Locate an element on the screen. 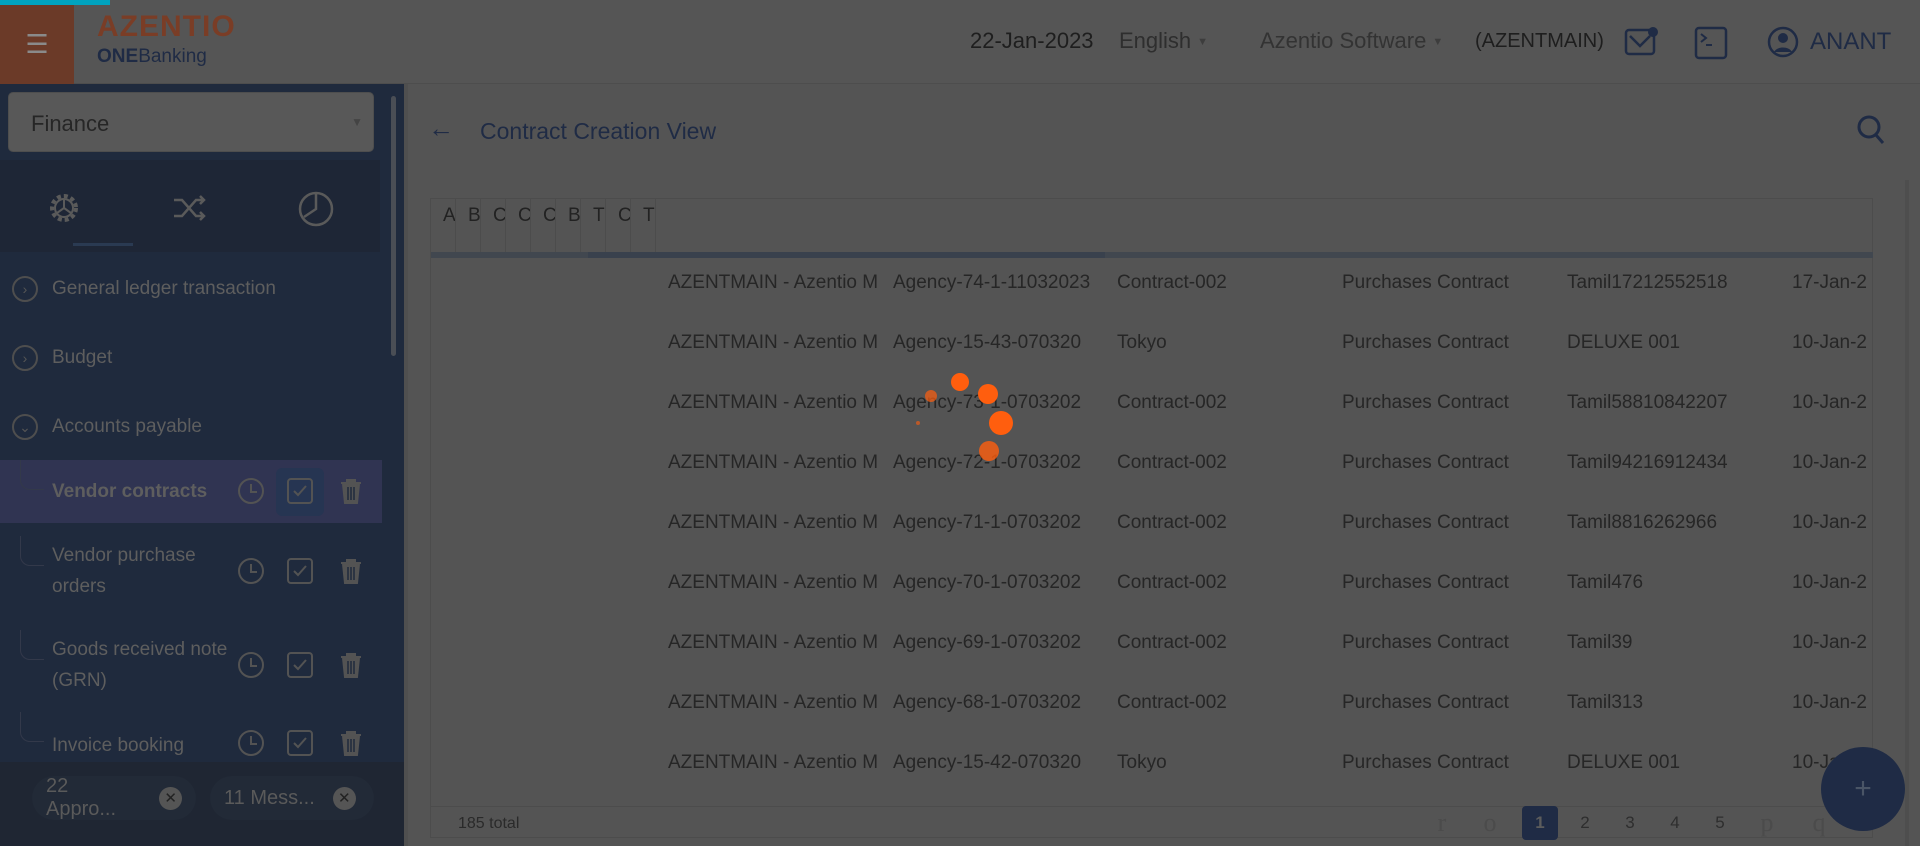 The width and height of the screenshot is (1920, 846). page-1-button: 1 is located at coordinates (1540, 823).